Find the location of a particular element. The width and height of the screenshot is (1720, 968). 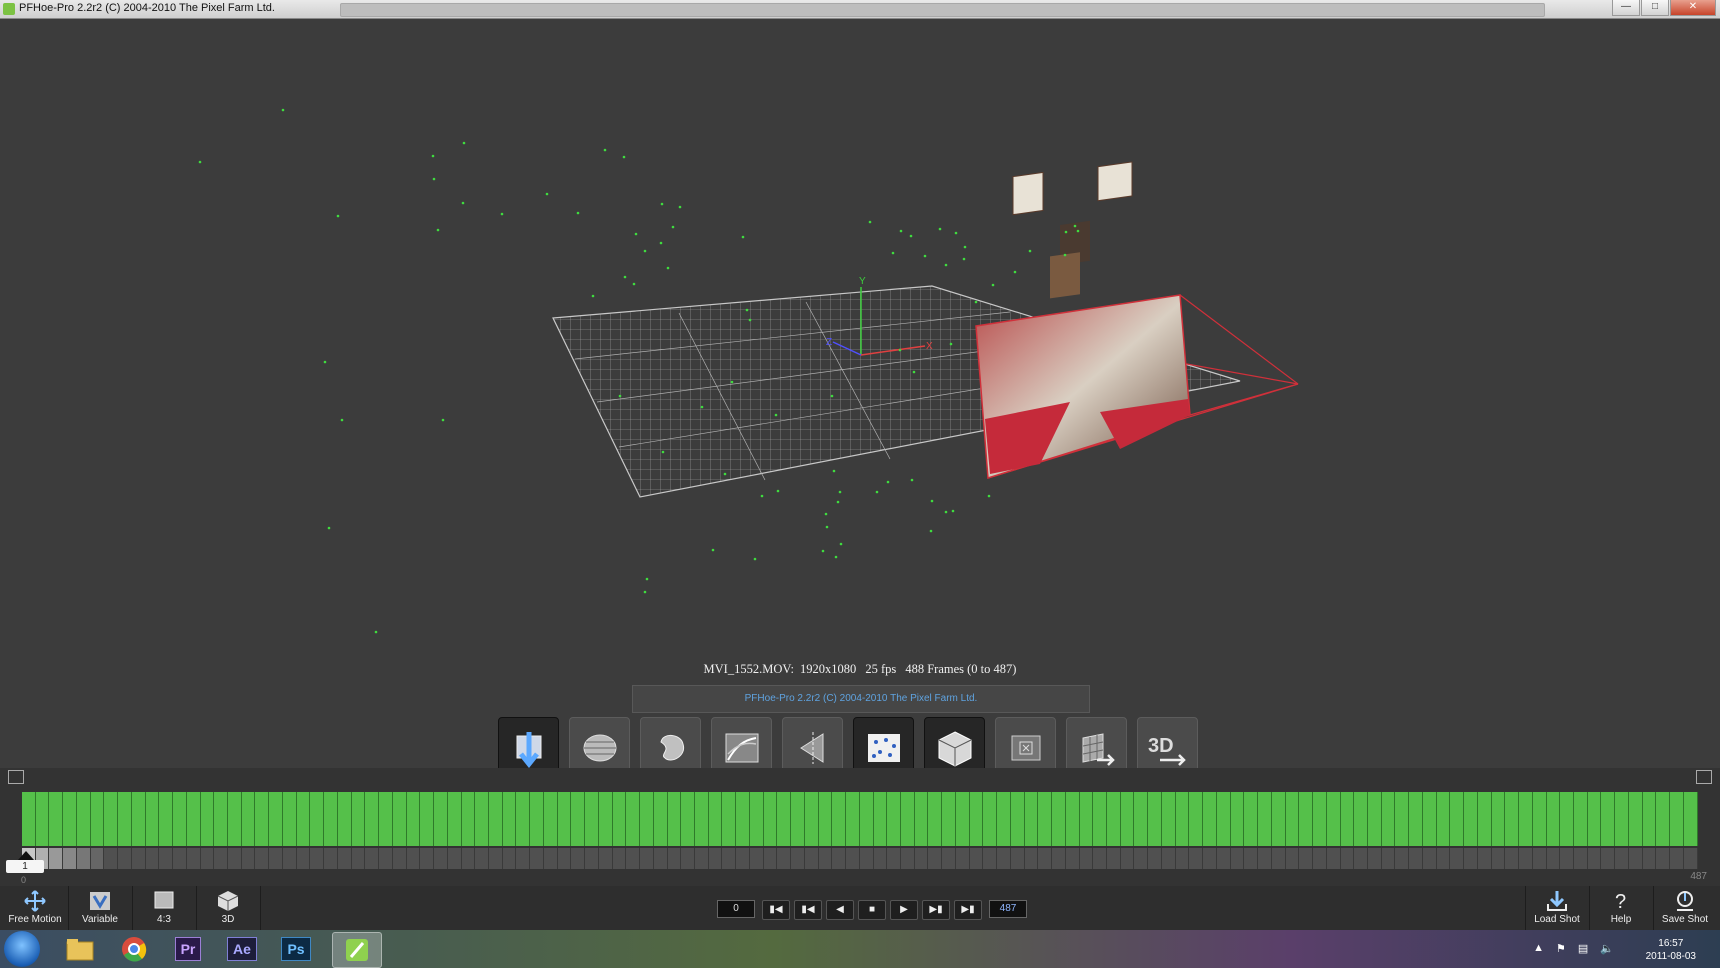

save-shot-button: Save Shot is located at coordinates (1685, 908).